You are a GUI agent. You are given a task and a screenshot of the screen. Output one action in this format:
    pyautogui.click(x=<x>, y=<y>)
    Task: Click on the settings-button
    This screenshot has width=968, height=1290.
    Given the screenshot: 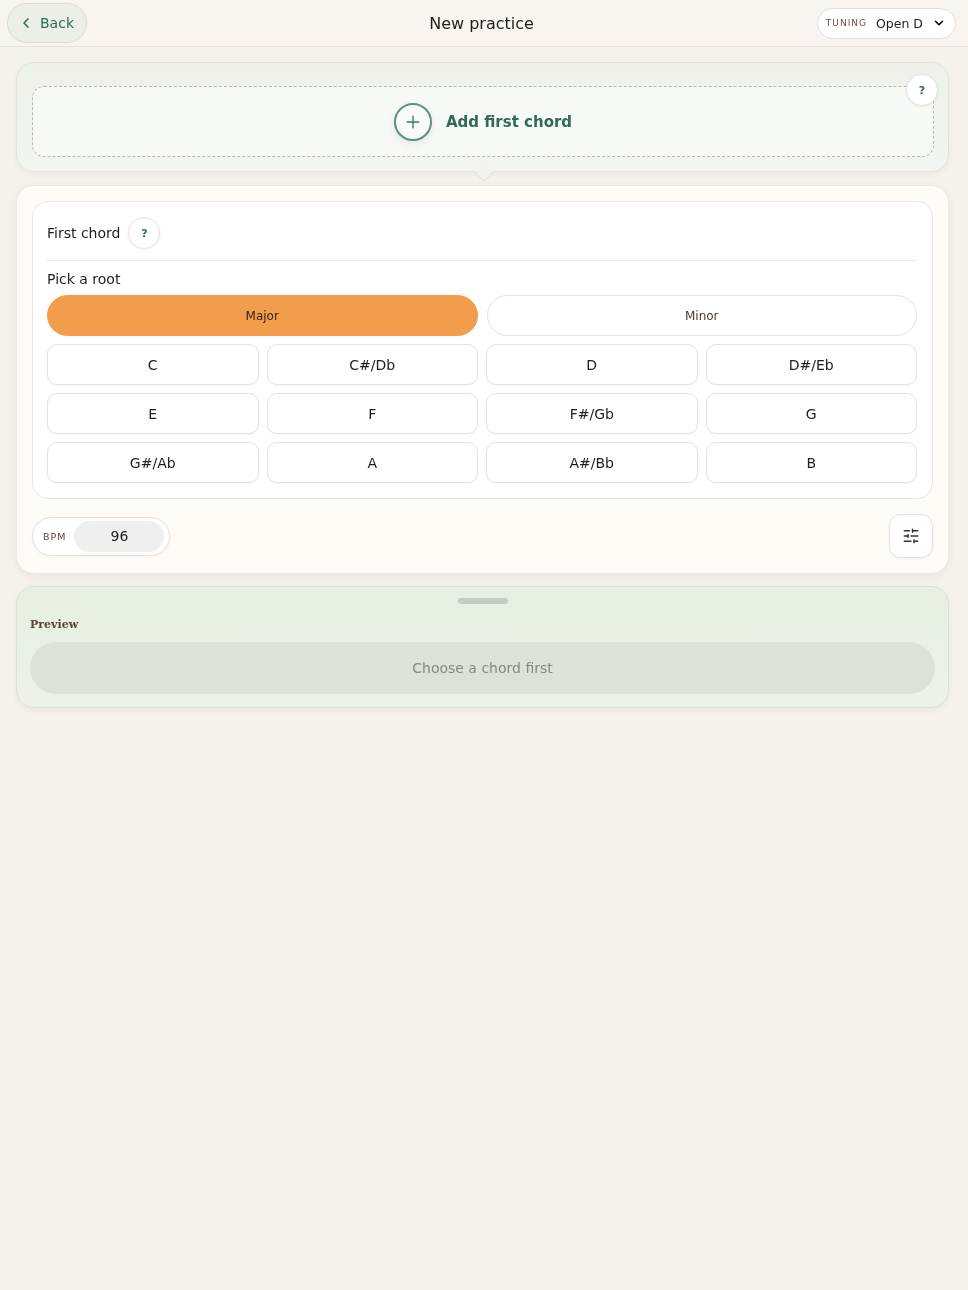 What is the action you would take?
    pyautogui.click(x=911, y=536)
    